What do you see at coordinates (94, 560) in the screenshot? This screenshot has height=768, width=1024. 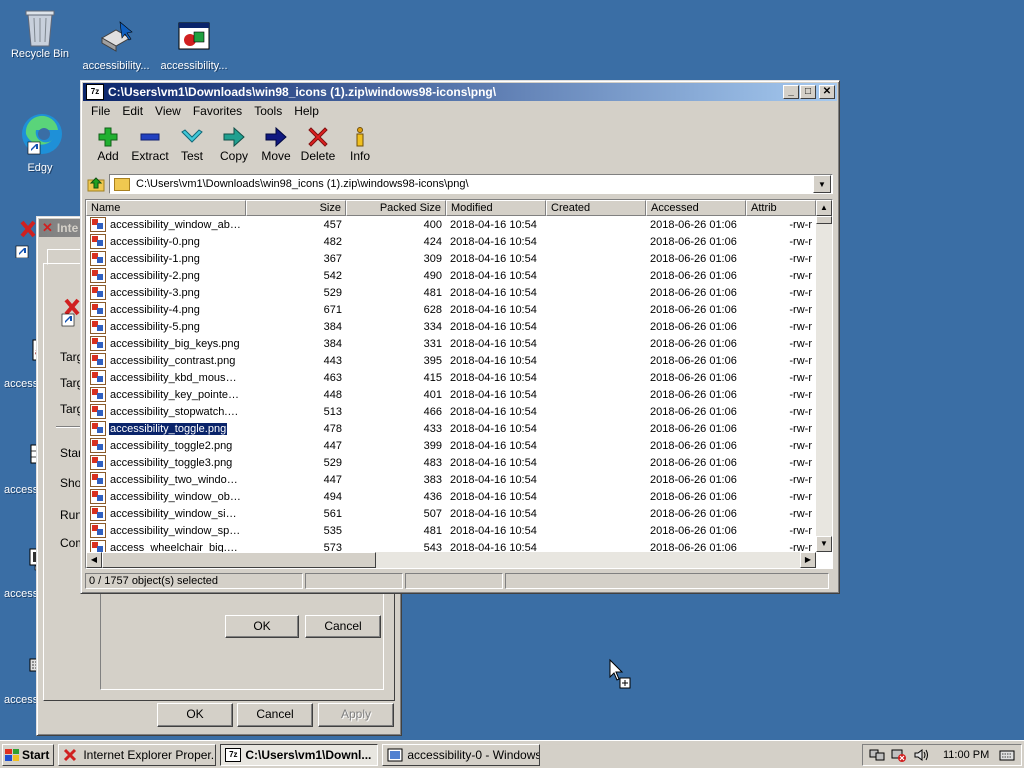 I see `scroll-left-button: ◀` at bounding box center [94, 560].